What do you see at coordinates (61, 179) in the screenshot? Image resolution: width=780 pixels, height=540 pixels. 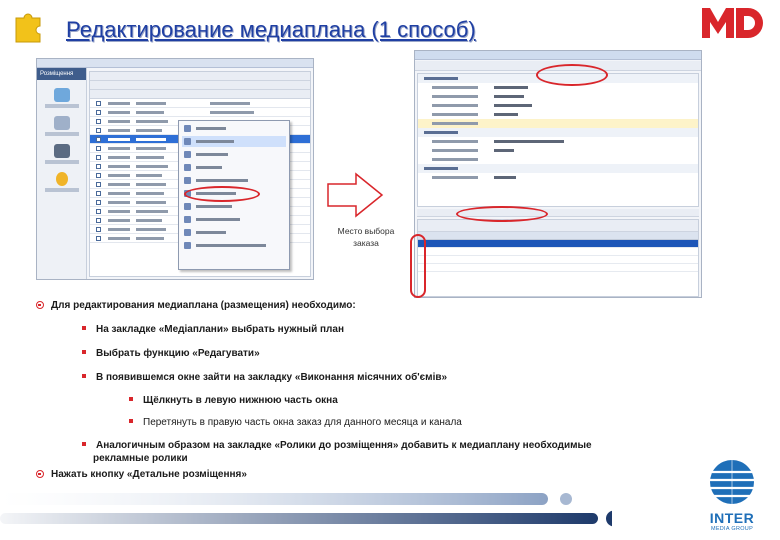 I see `coin-icon` at bounding box center [61, 179].